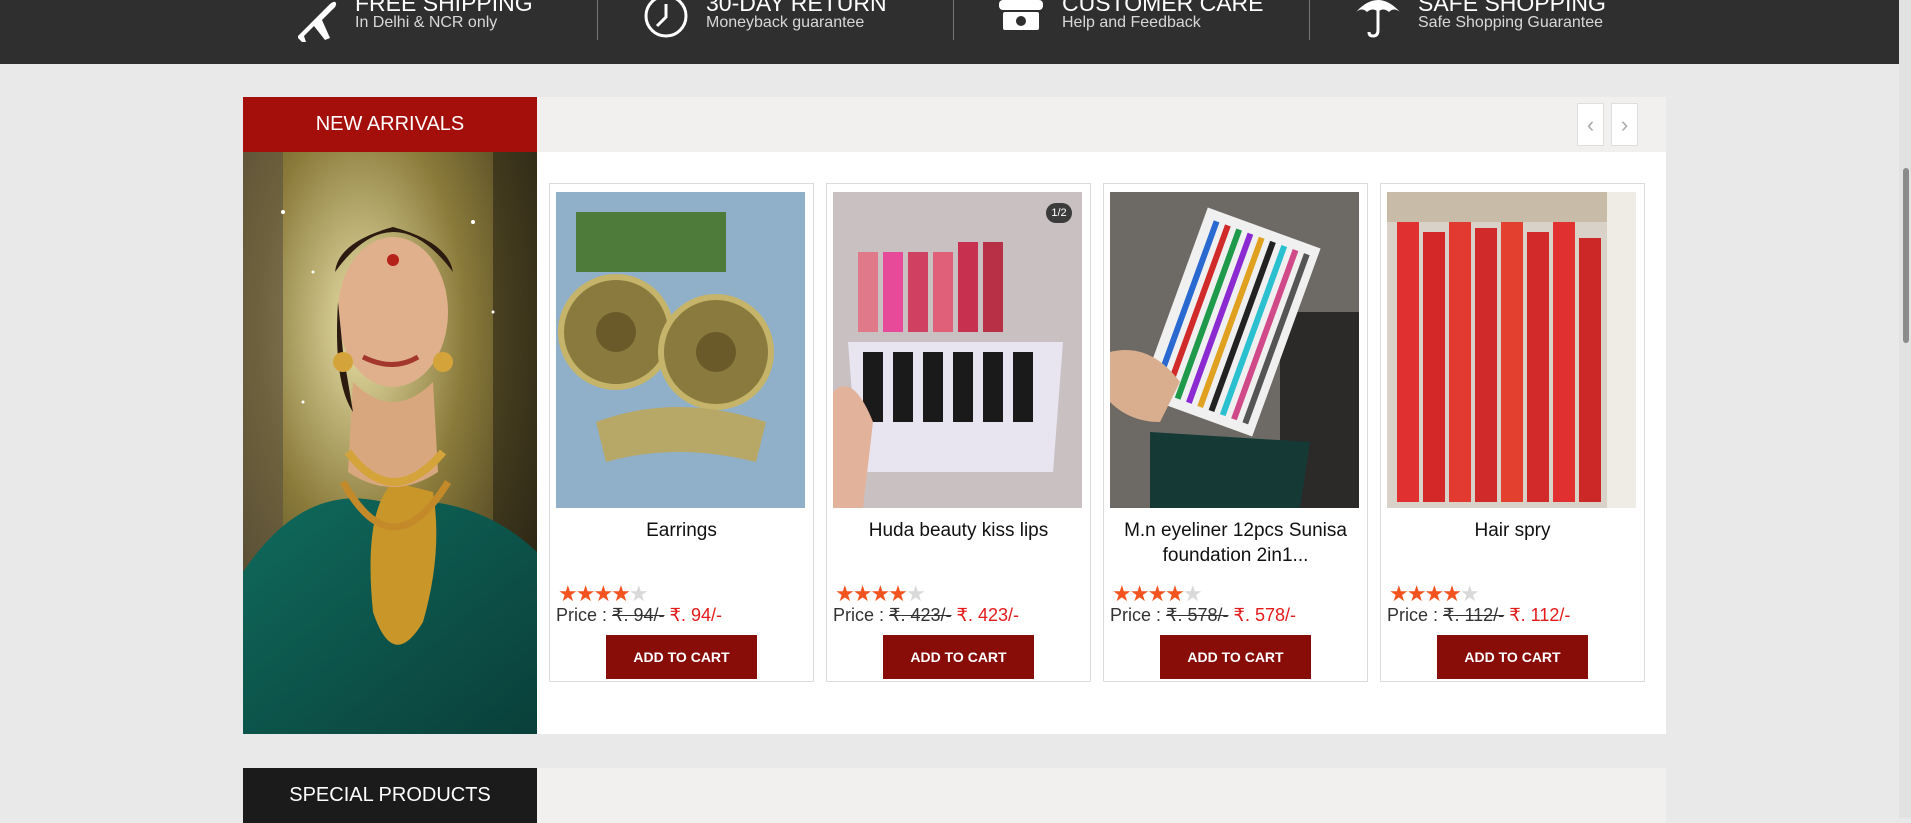 The height and width of the screenshot is (823, 1911). Describe the element at coordinates (1265, 615) in the screenshot. I see `sale-price: ₹. 578/-` at that location.